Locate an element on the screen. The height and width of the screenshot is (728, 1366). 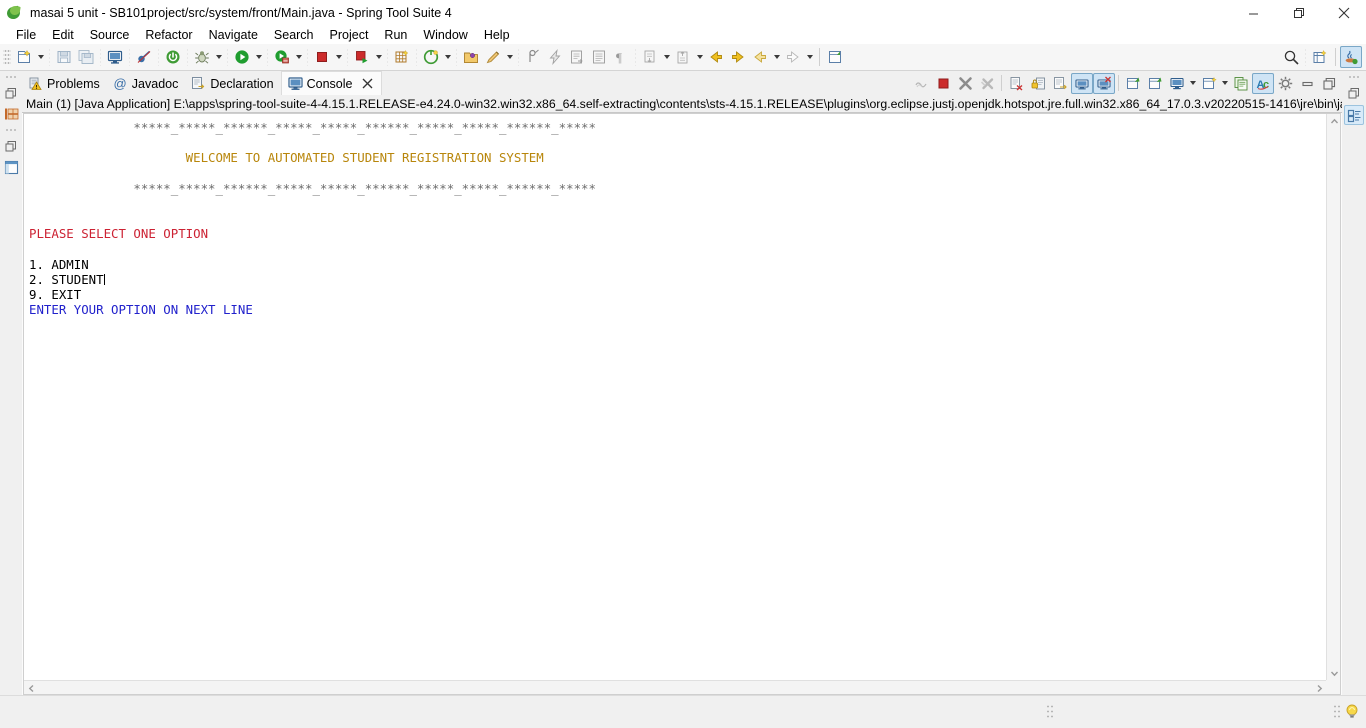
debug-dropdown-arrow is located at coordinates (218, 57).